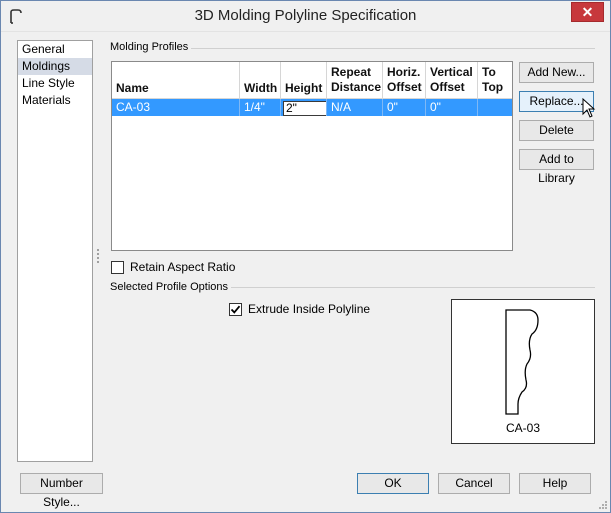 The height and width of the screenshot is (513, 611). I want to click on cancel-button: Cancel, so click(474, 483).